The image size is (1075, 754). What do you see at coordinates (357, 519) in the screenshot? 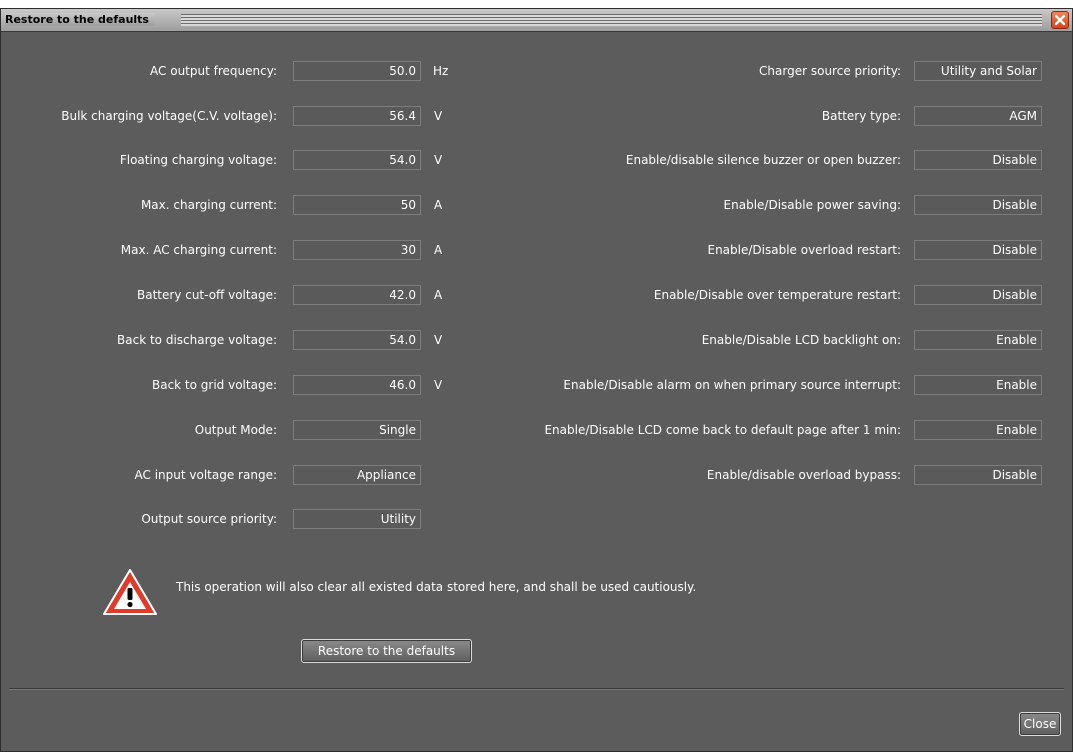
I see `setting-value: Utility` at bounding box center [357, 519].